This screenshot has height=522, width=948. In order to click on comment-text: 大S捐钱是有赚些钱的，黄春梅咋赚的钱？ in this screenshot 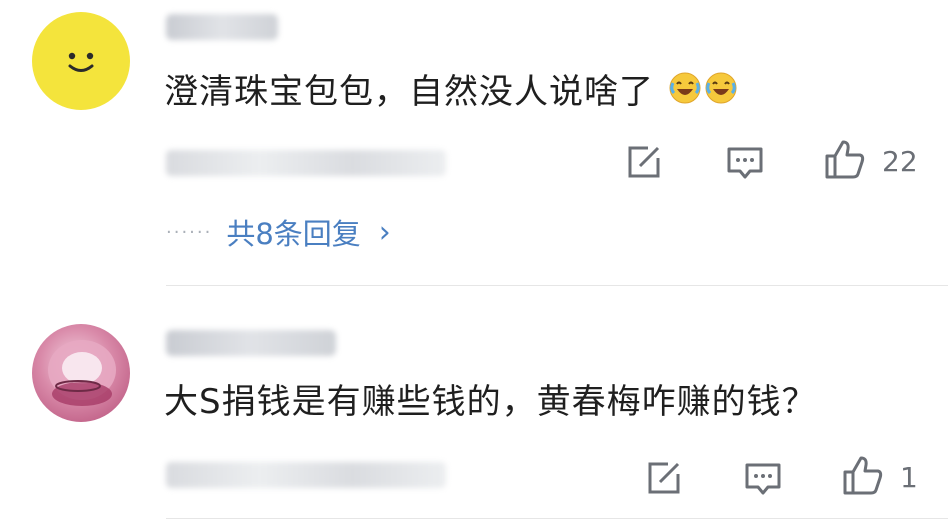, I will do `click(490, 402)`.